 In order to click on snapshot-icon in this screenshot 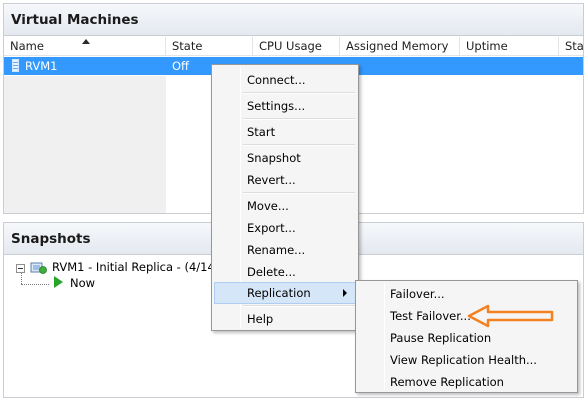, I will do `click(38, 268)`.